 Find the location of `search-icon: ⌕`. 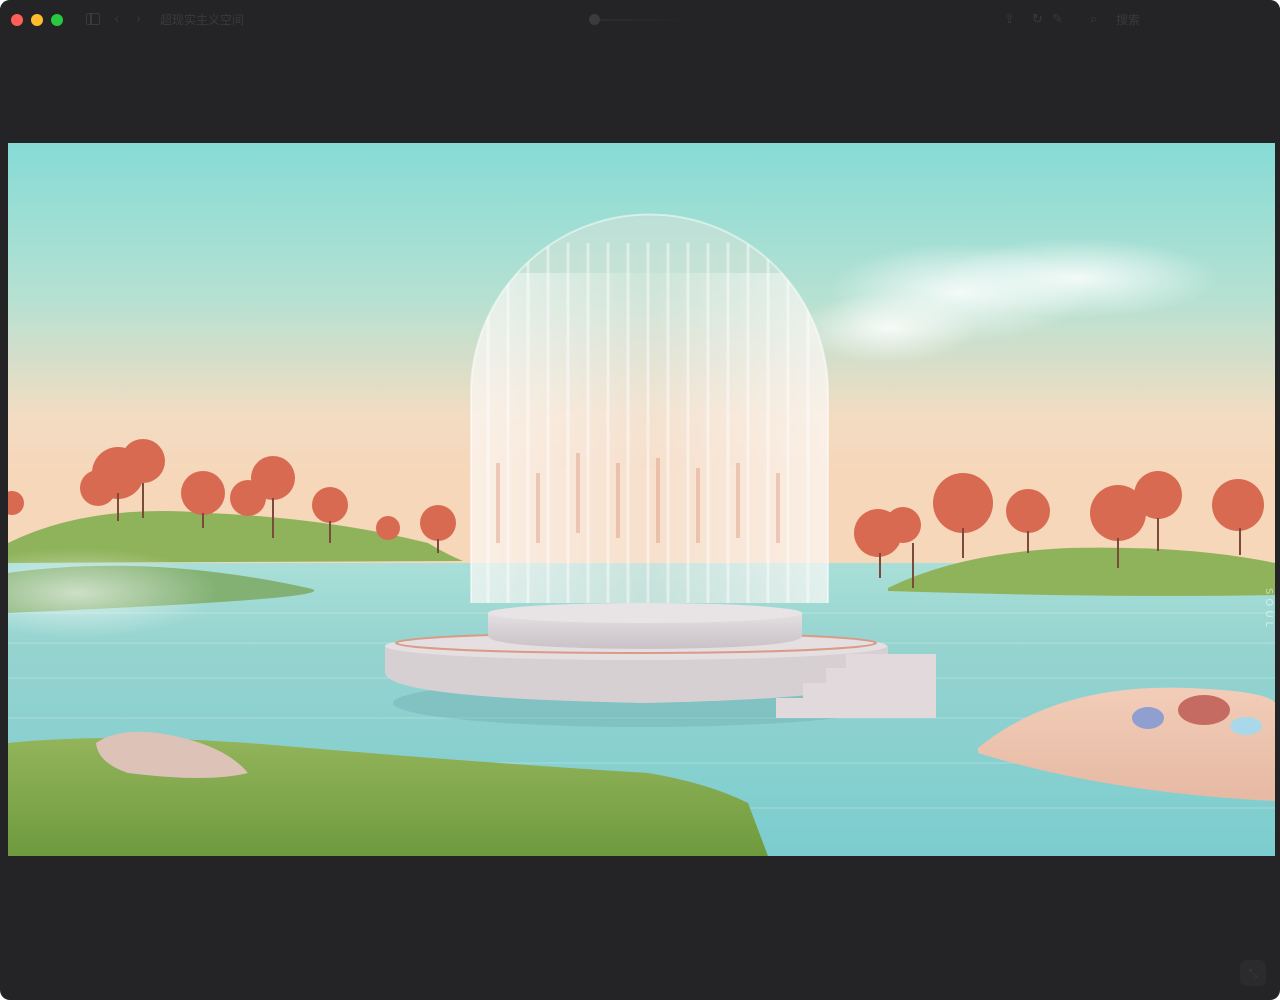

search-icon: ⌕ is located at coordinates (1093, 20).